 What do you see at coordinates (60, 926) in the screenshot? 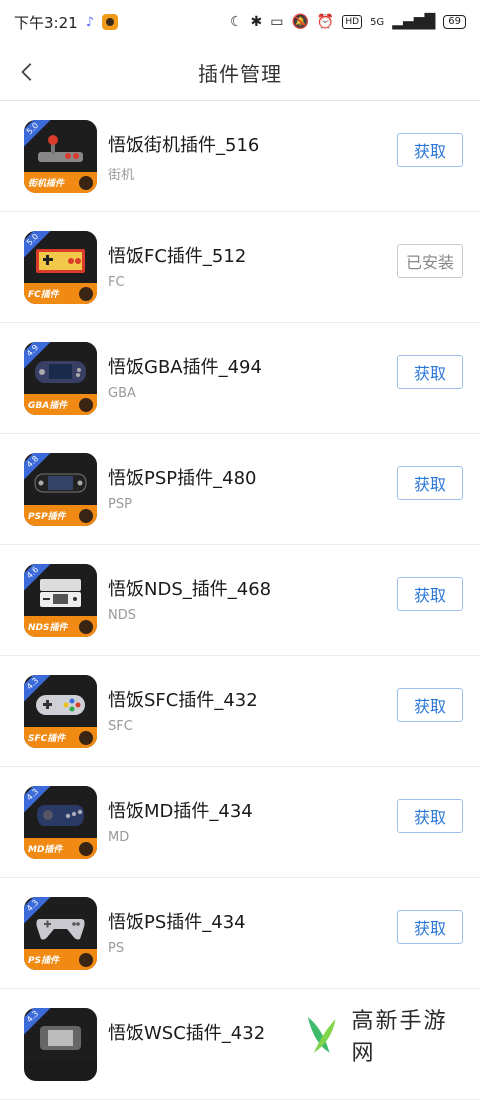
I see `ps-controller-icon` at bounding box center [60, 926].